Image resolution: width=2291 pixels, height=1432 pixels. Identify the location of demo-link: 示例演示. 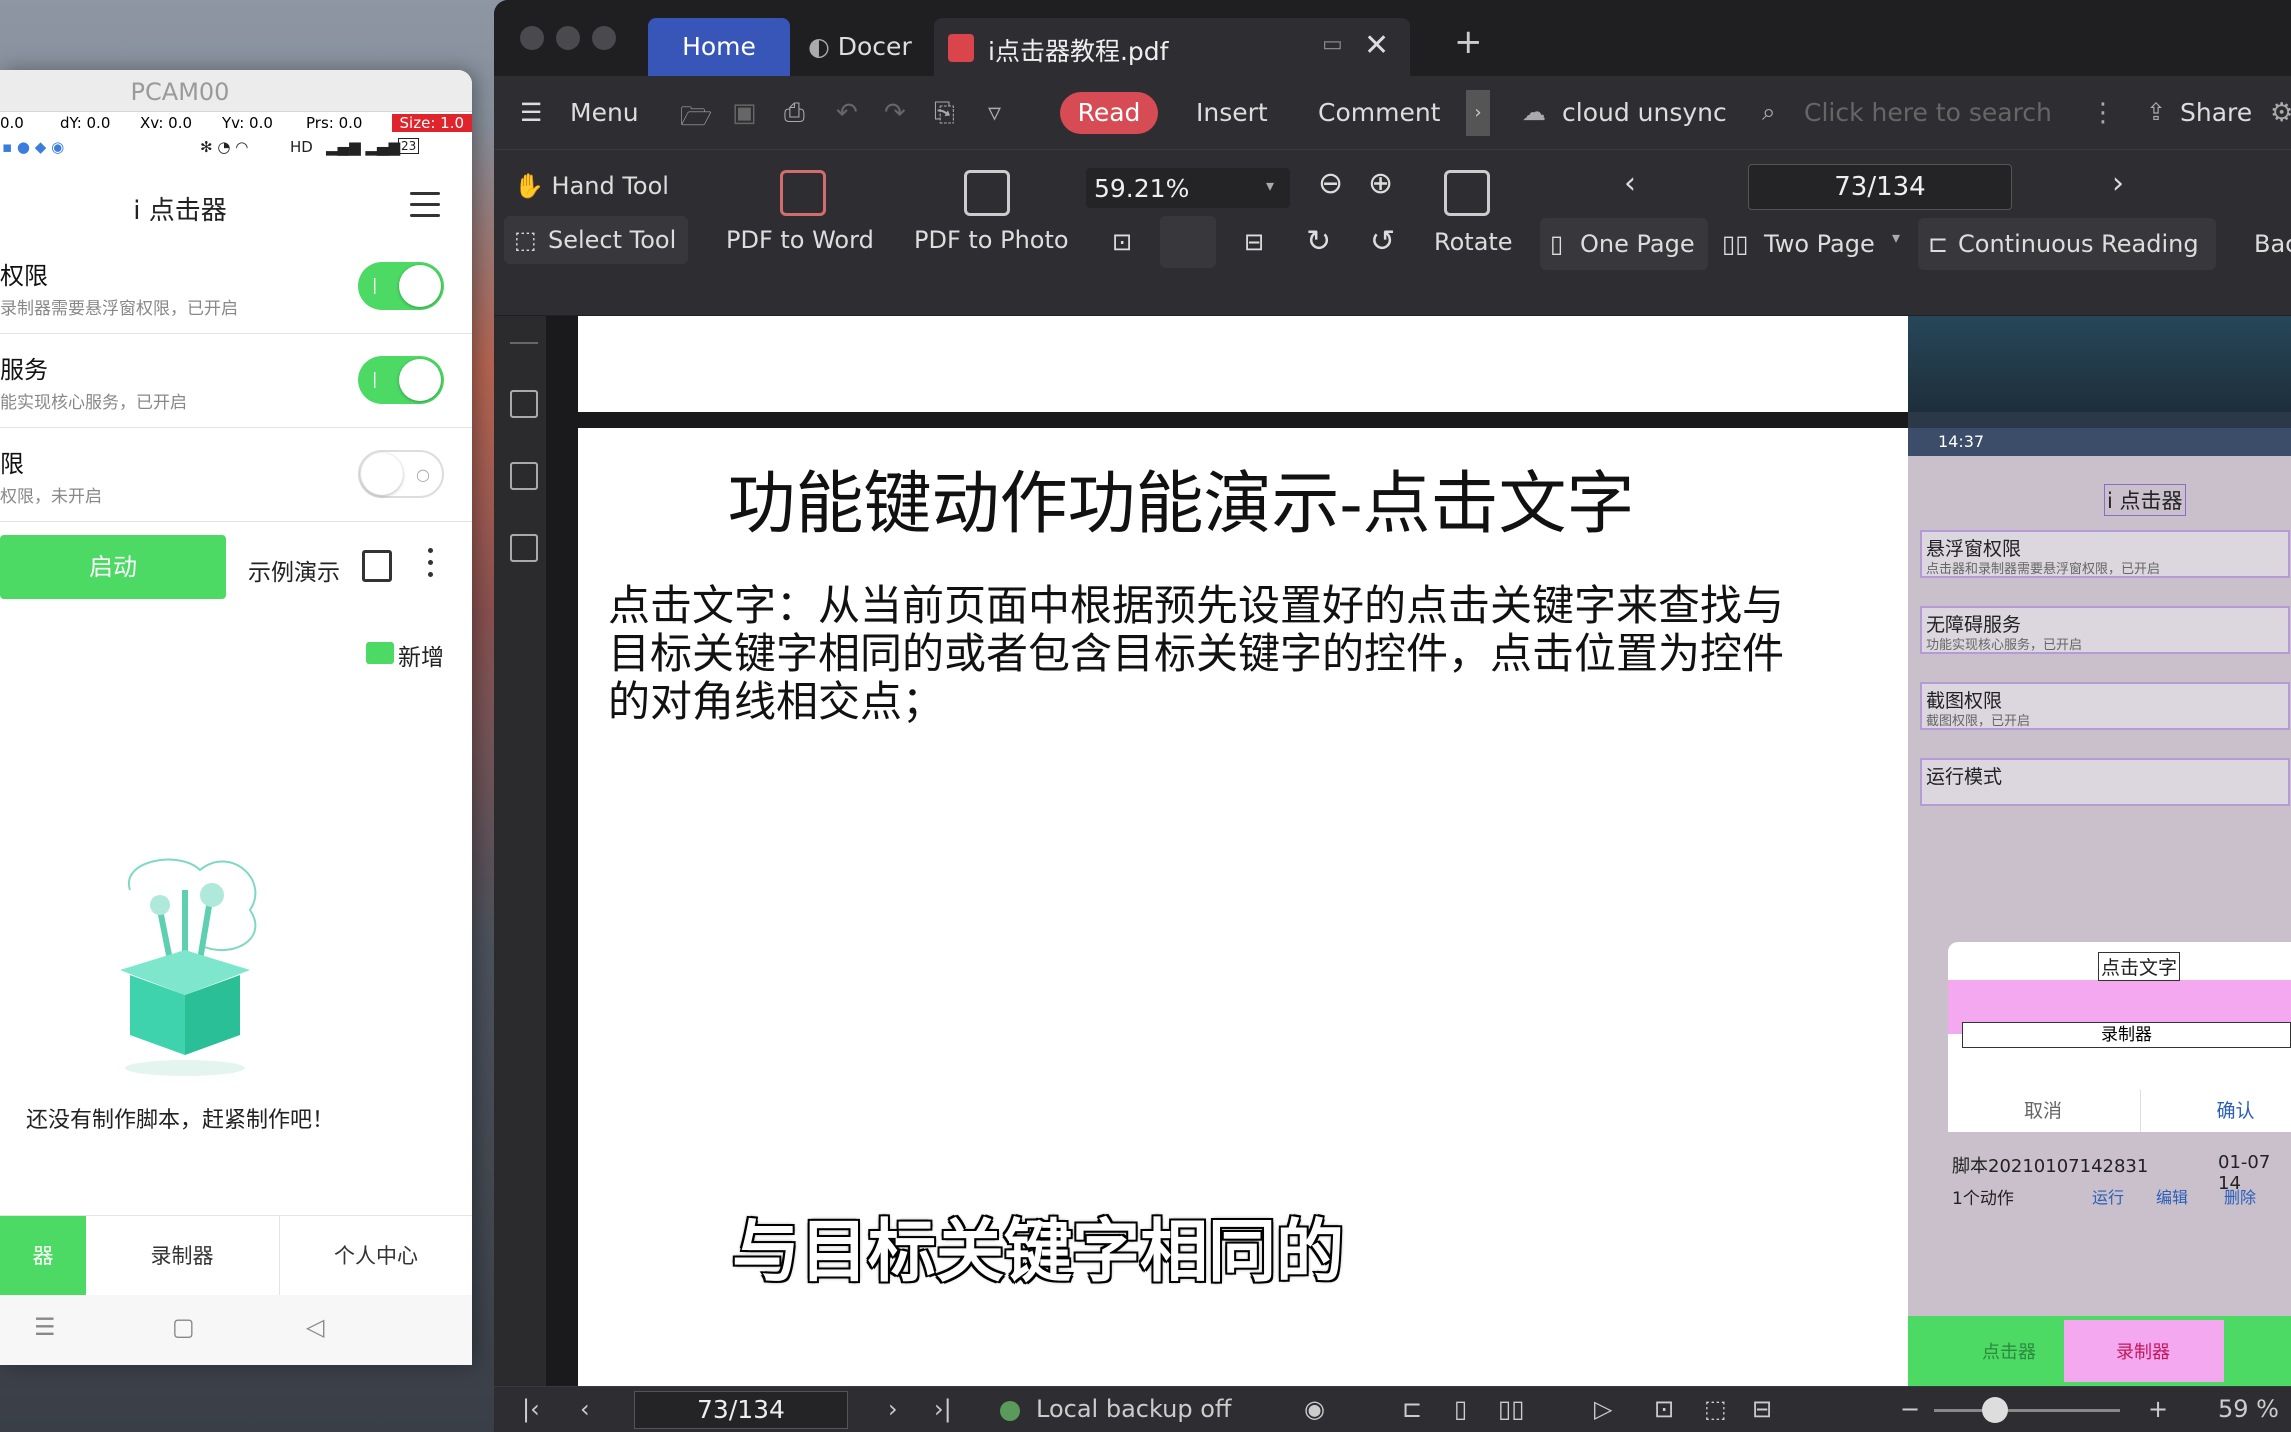
(294, 570).